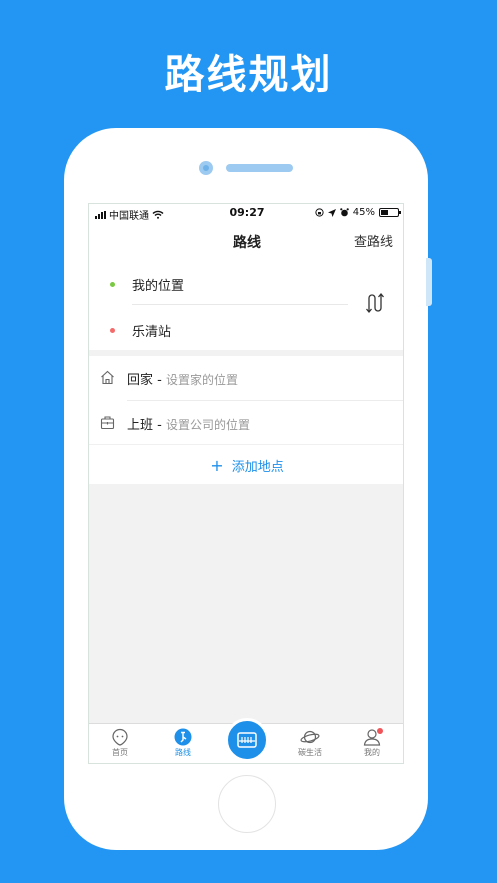 This screenshot has width=497, height=883. I want to click on battery-percent: 45%, so click(363, 212).